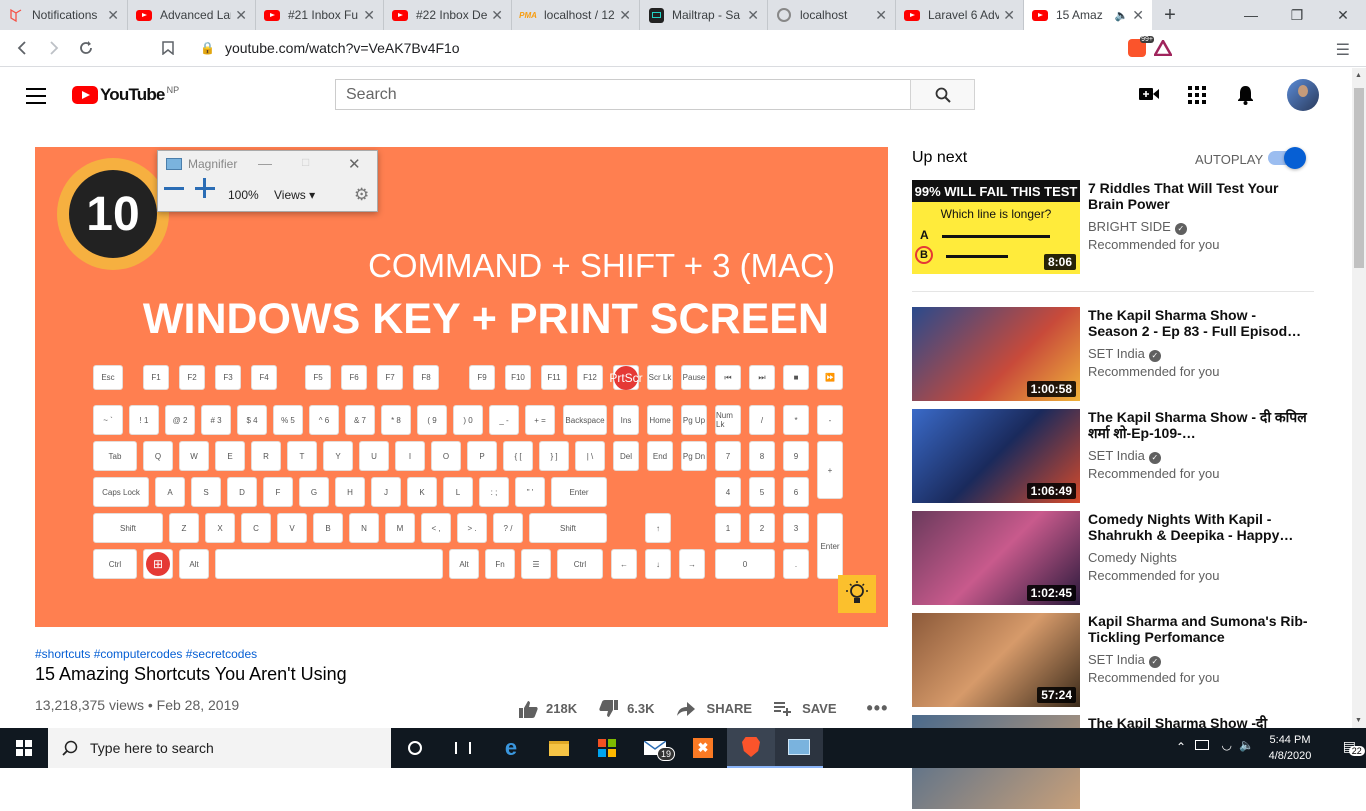 This screenshot has width=1366, height=811. What do you see at coordinates (320, 15) in the screenshot?
I see `browser-tab: #21 Inbox Fu ✕` at bounding box center [320, 15].